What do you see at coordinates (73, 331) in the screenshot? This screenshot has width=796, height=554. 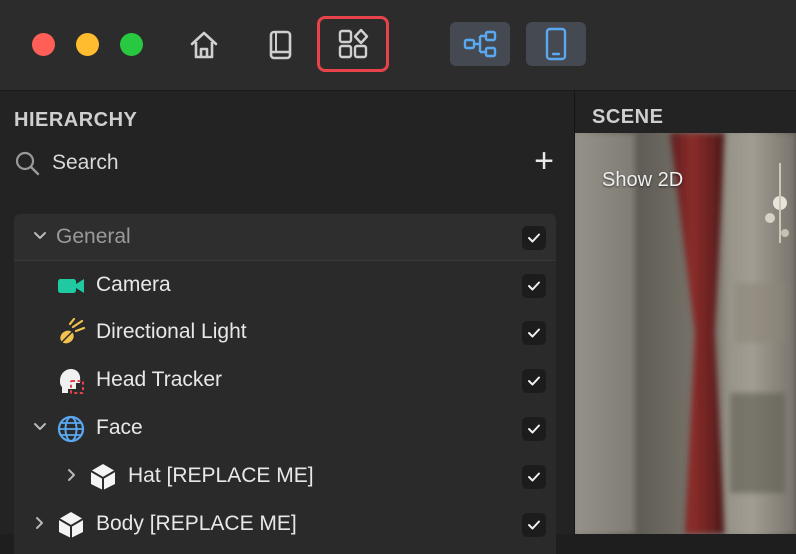 I see `directional-light-icon` at bounding box center [73, 331].